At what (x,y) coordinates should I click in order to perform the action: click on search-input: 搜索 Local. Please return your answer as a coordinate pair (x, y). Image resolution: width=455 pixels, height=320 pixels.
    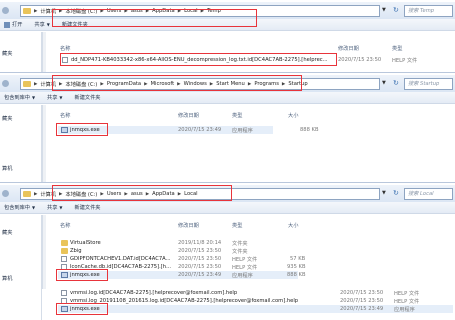
    Looking at the image, I should click on (428, 194).